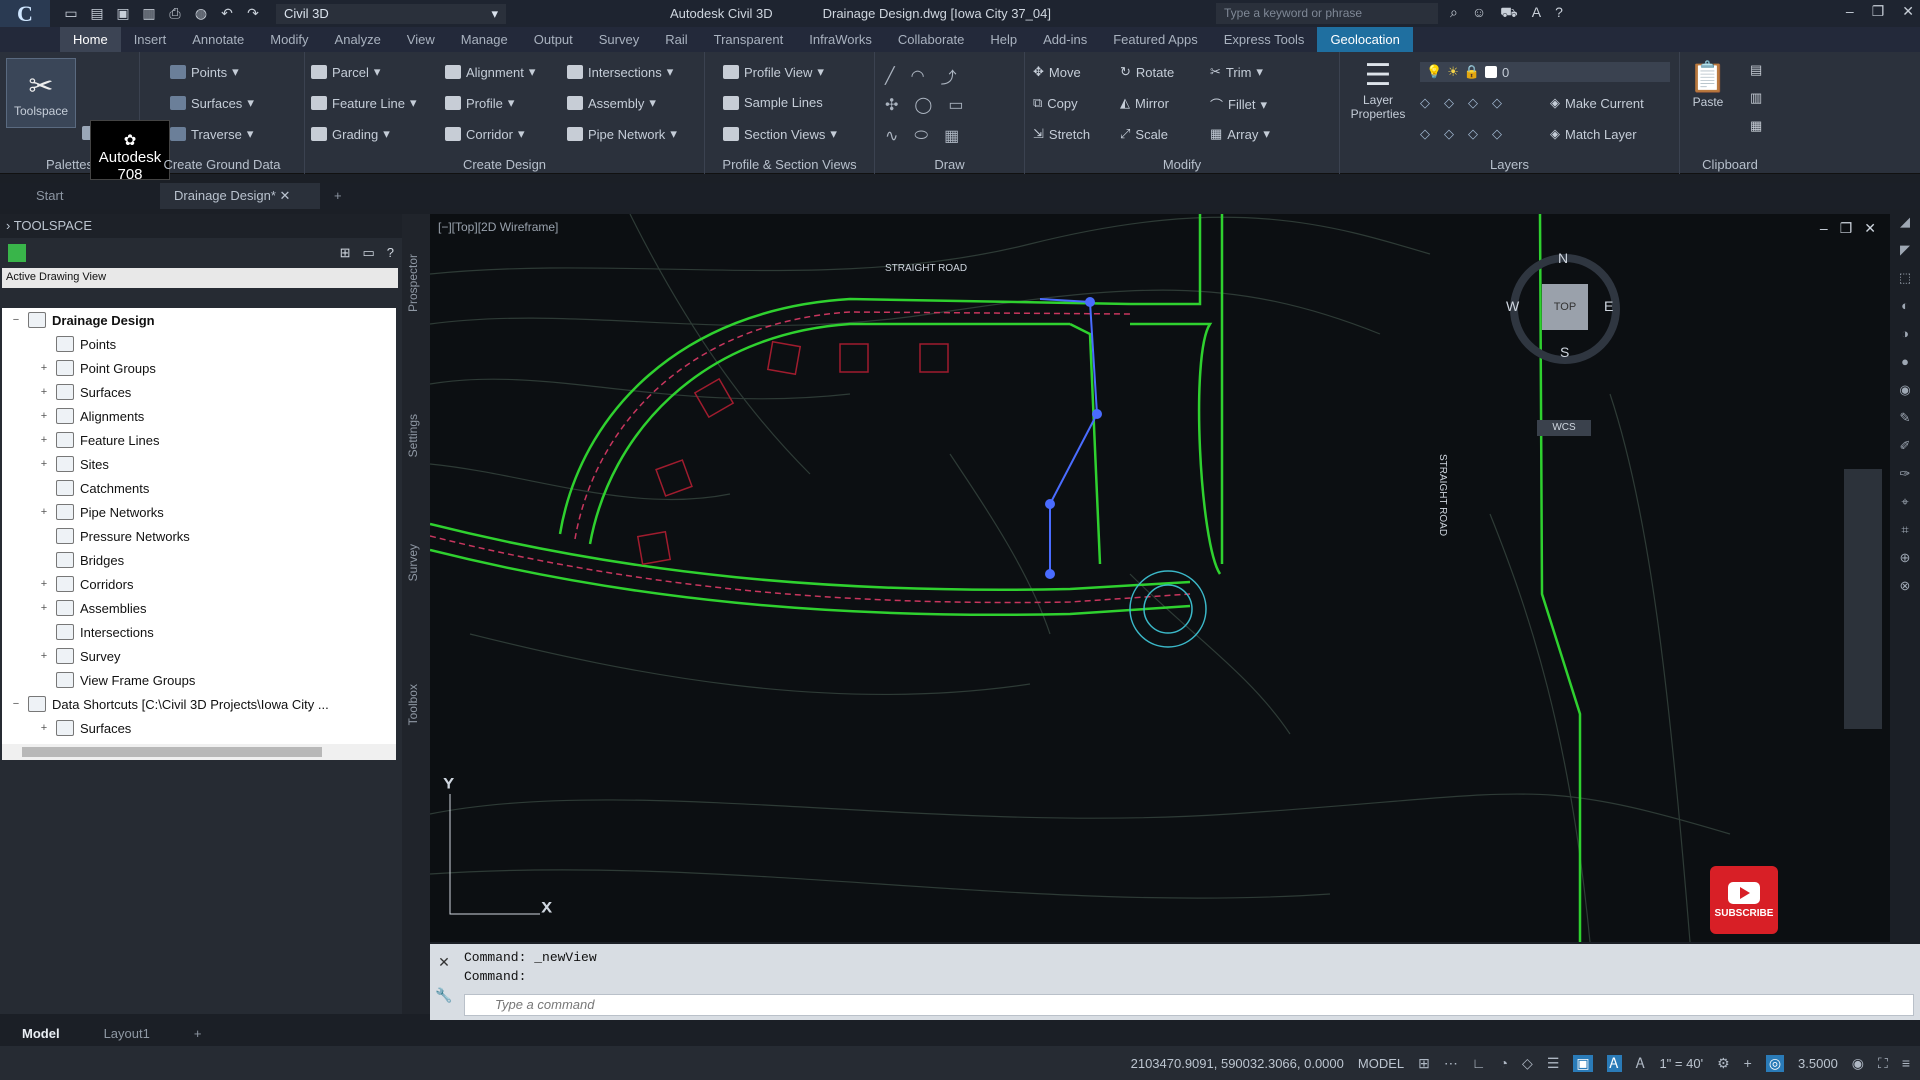 Image resolution: width=1920 pixels, height=1080 pixels. Describe the element at coordinates (253, 13) in the screenshot. I see `redo-icon: ↷` at that location.